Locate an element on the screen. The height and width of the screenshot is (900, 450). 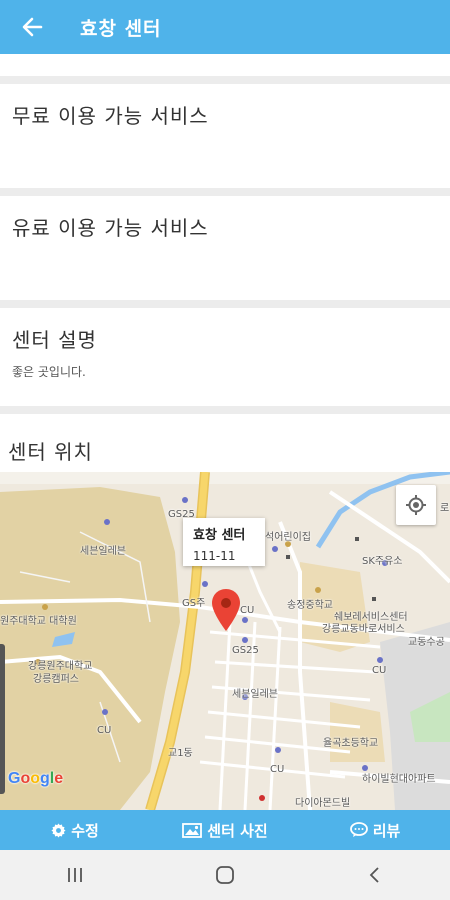
review-tab: 리뷰 is located at coordinates (375, 830).